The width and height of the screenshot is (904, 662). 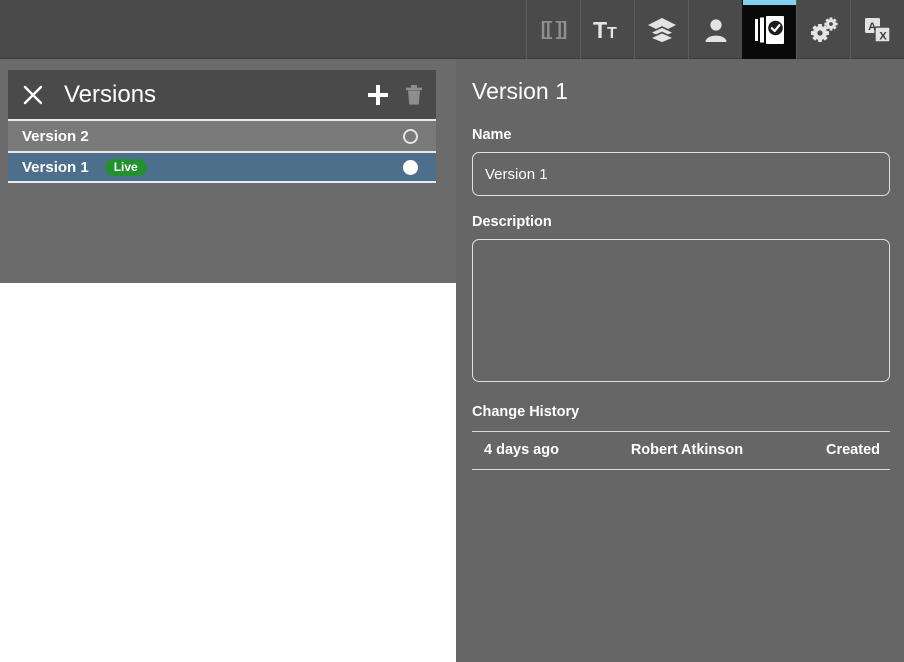 What do you see at coordinates (872, 27) in the screenshot?
I see `svg-text: A` at bounding box center [872, 27].